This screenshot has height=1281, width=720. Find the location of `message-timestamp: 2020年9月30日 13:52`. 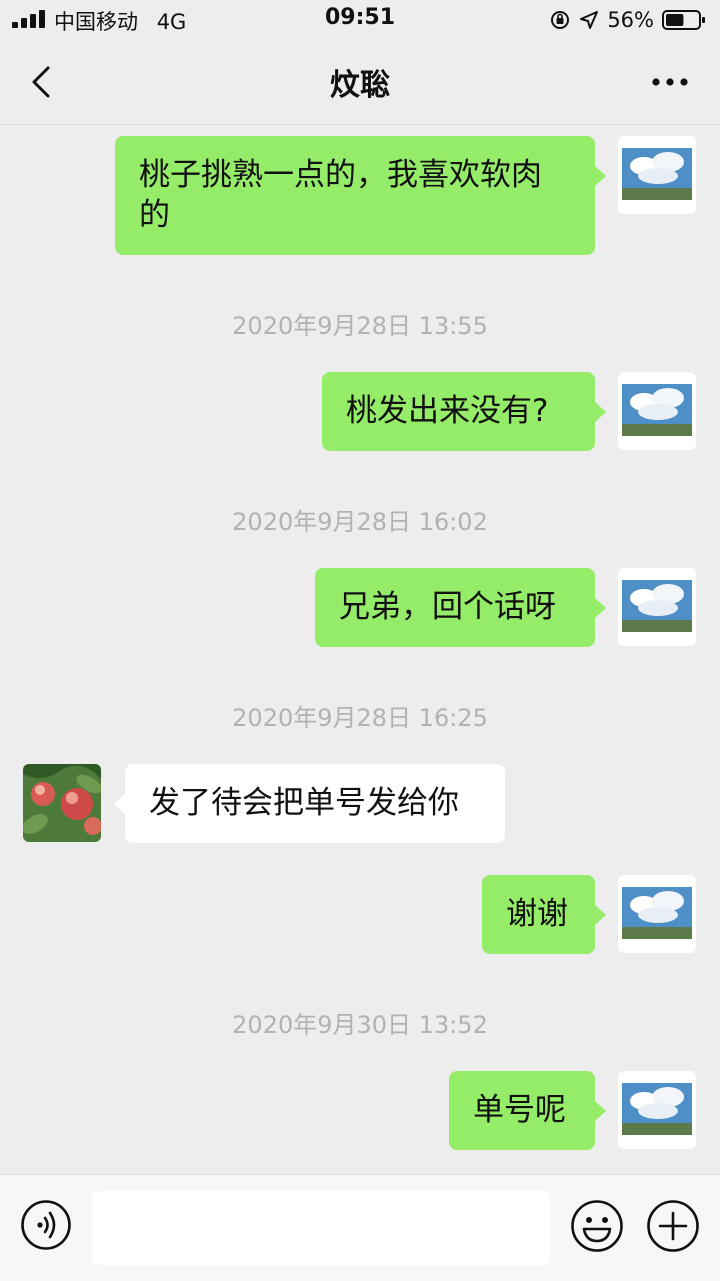

message-timestamp: 2020年9月30日 13:52 is located at coordinates (360, 1025).